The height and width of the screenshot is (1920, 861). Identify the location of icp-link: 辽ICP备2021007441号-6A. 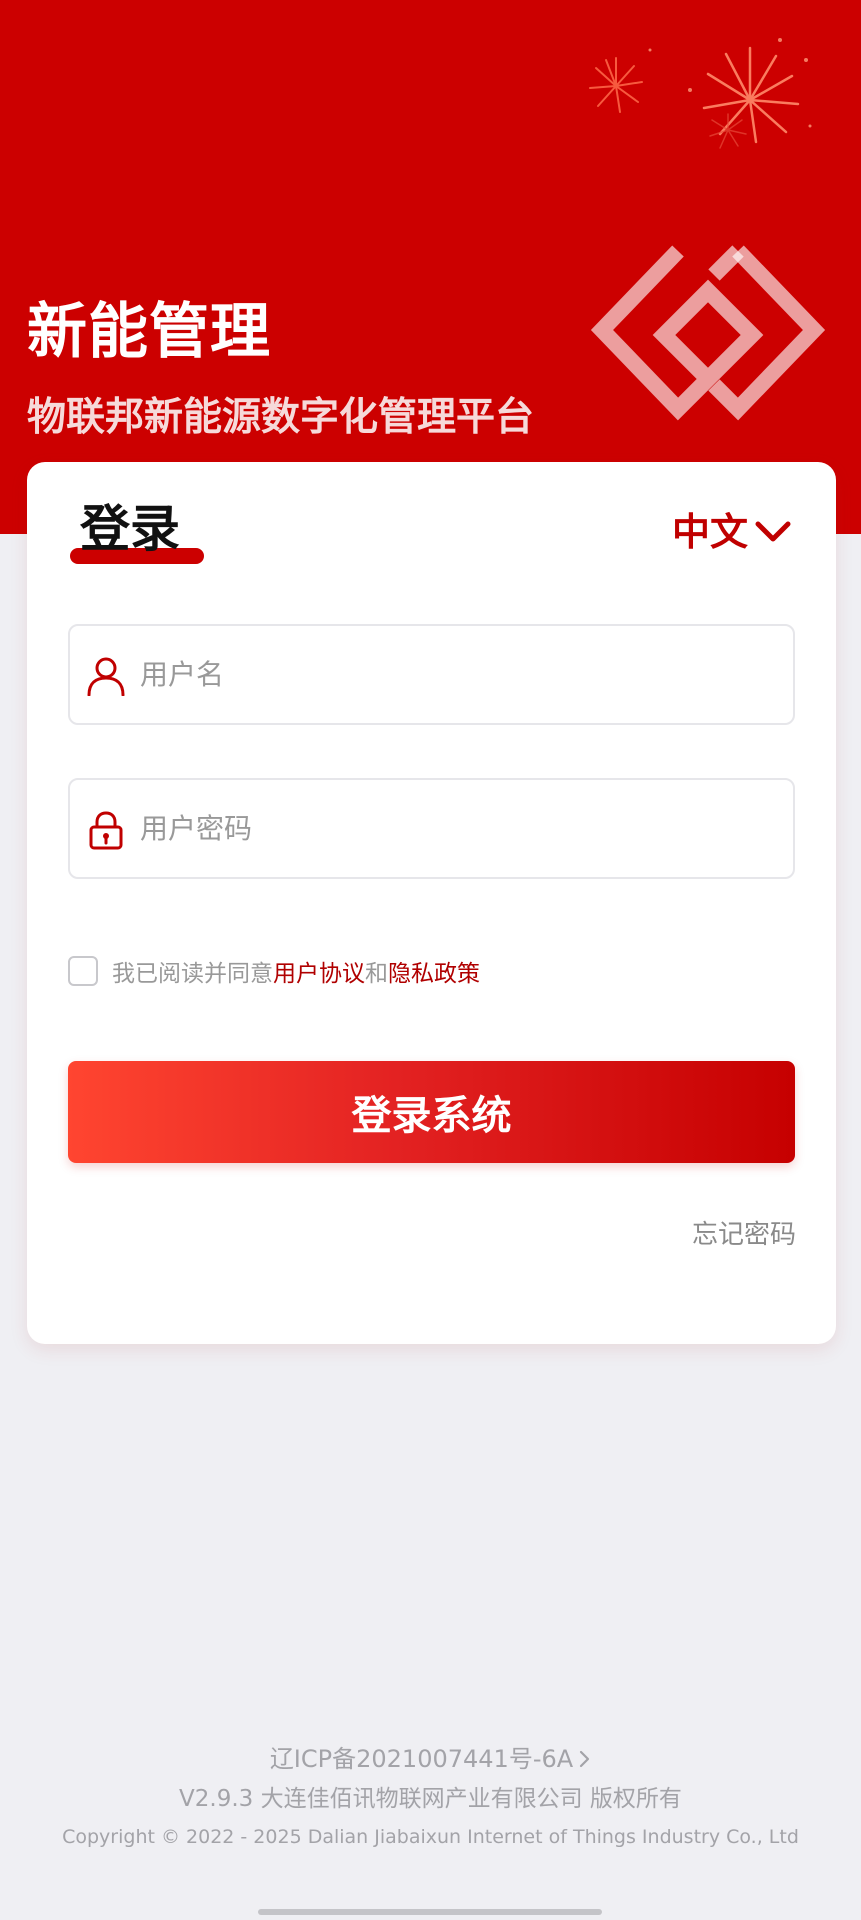
(430, 1759).